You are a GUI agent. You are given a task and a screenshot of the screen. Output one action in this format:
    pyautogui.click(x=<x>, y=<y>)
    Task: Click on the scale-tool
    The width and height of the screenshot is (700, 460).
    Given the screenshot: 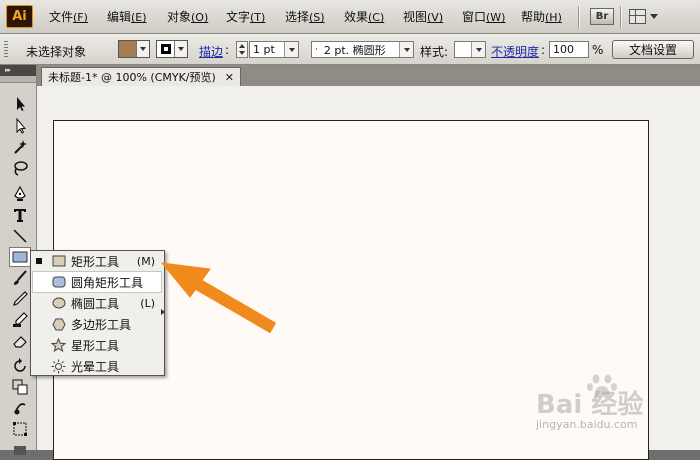 What is the action you would take?
    pyautogui.click(x=20, y=387)
    